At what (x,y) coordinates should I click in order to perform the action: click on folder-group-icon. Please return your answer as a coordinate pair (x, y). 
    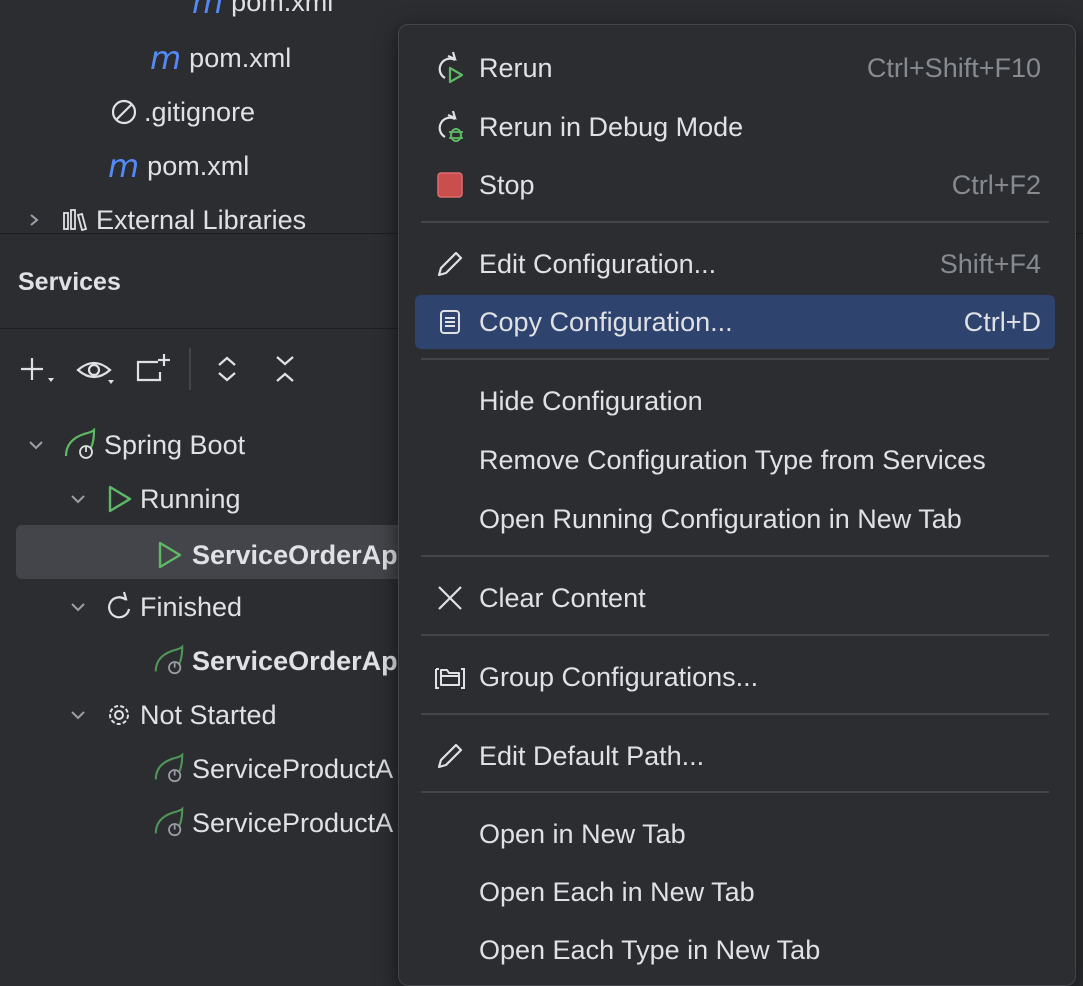
    Looking at the image, I should click on (450, 677).